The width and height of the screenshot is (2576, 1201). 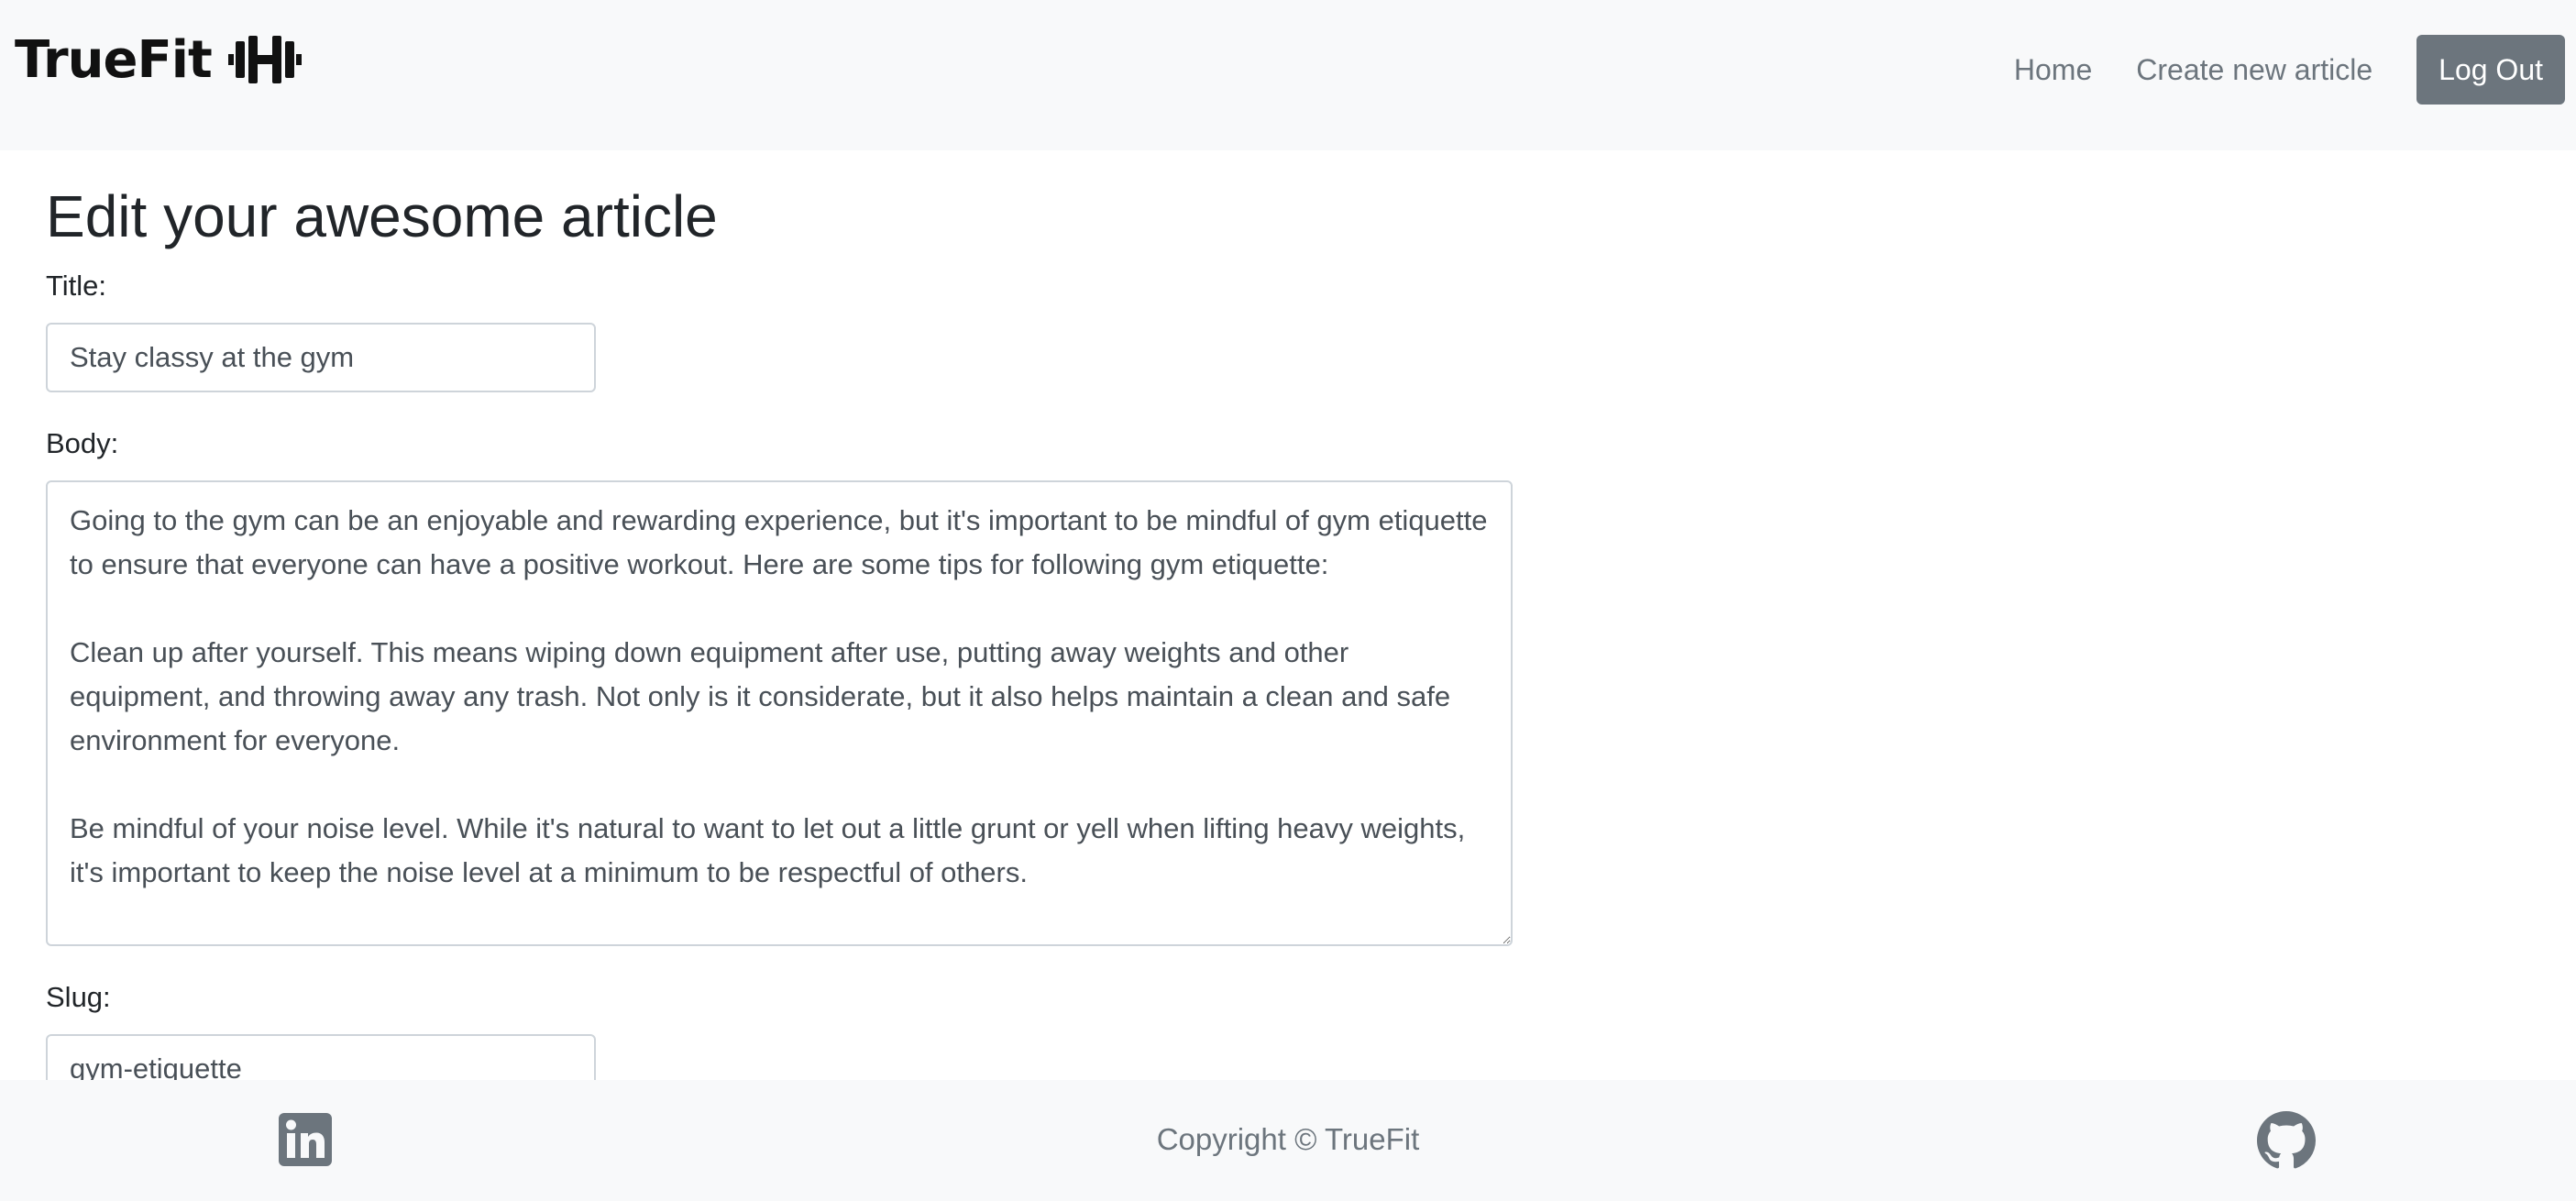 I want to click on title-input, so click(x=321, y=357).